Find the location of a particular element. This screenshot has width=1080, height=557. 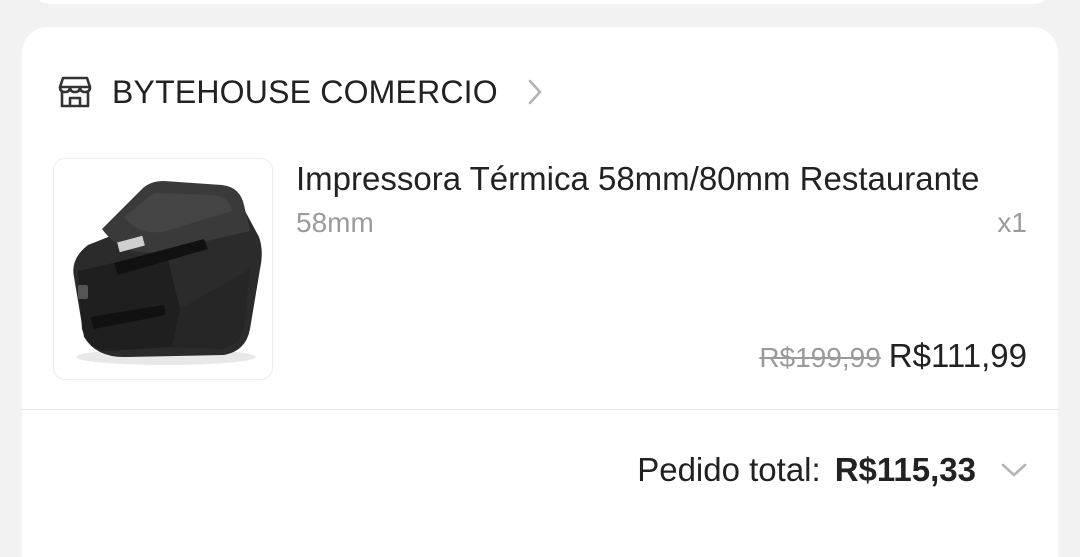

original-price: R$199,99 is located at coordinates (820, 357).